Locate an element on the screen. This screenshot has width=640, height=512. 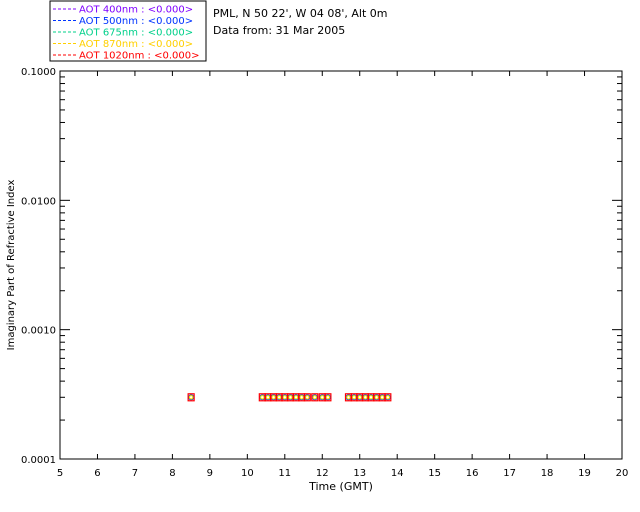
x-axis-label: Time (GMT) is located at coordinates (340, 486).